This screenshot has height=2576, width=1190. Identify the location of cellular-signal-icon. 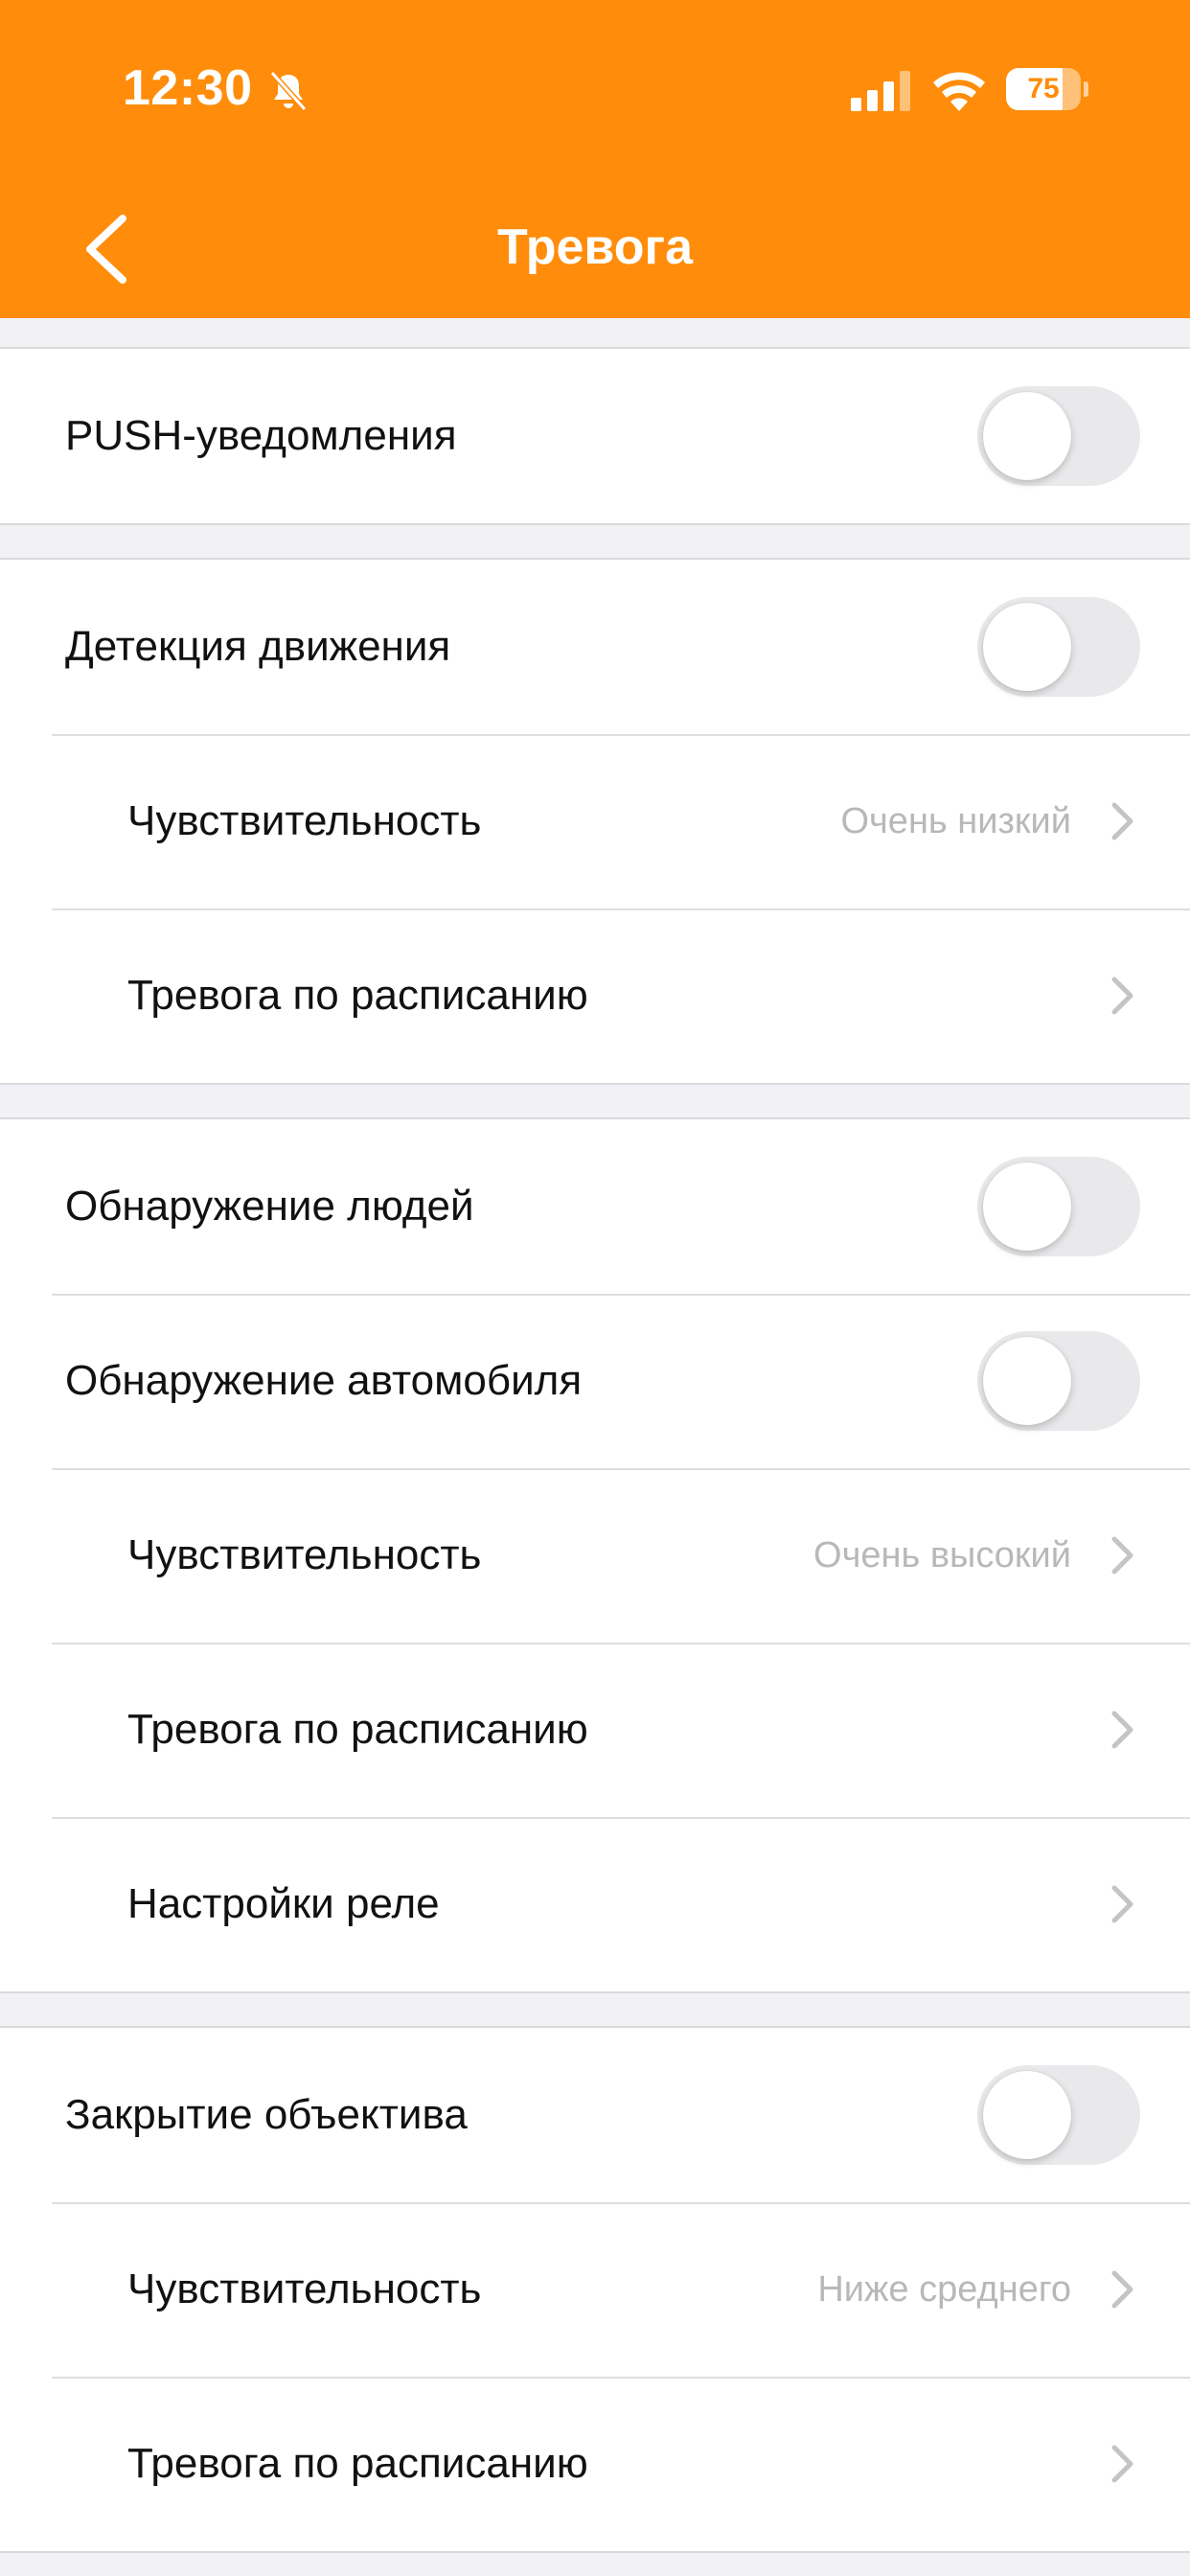
(881, 91).